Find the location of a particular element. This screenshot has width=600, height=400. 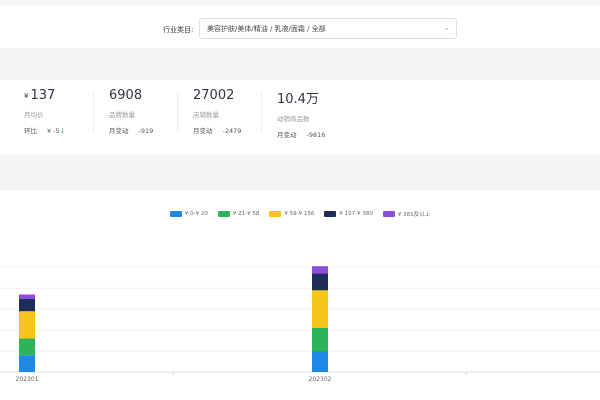

change-value: -9816 is located at coordinates (316, 135).